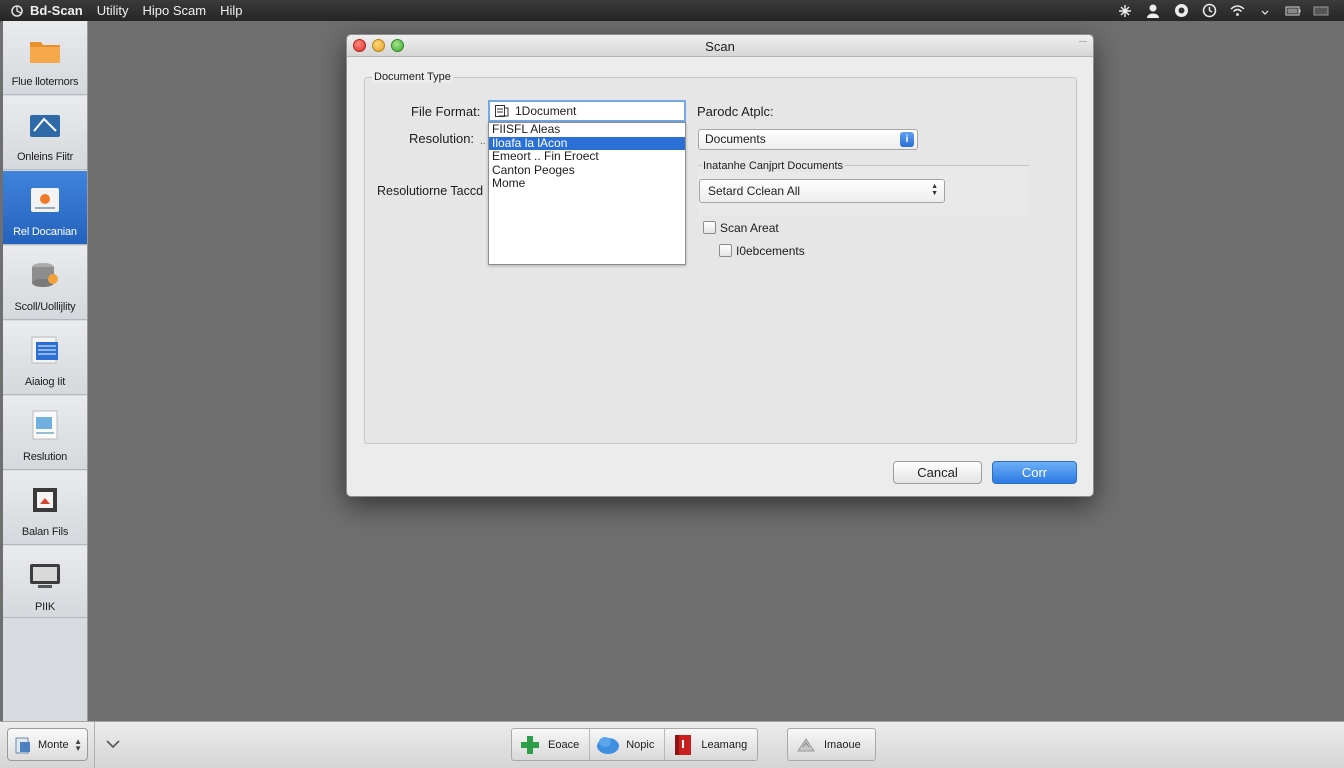 Image resolution: width=1344 pixels, height=768 pixels. Describe the element at coordinates (45, 126) in the screenshot. I see `scanner-icon` at that location.